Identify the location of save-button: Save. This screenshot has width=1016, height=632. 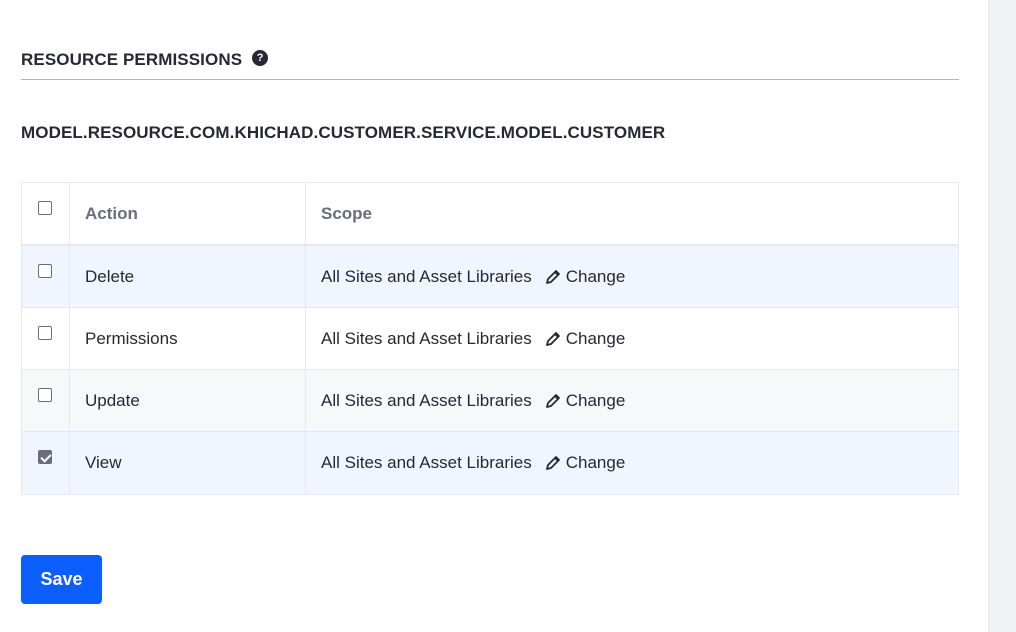
(61, 579).